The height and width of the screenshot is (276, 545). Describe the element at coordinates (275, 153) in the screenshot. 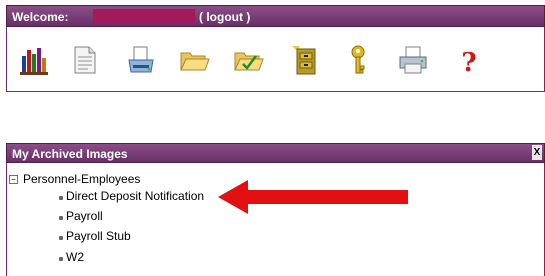

I see `archived-images-panel-header: My Archived Images X` at that location.